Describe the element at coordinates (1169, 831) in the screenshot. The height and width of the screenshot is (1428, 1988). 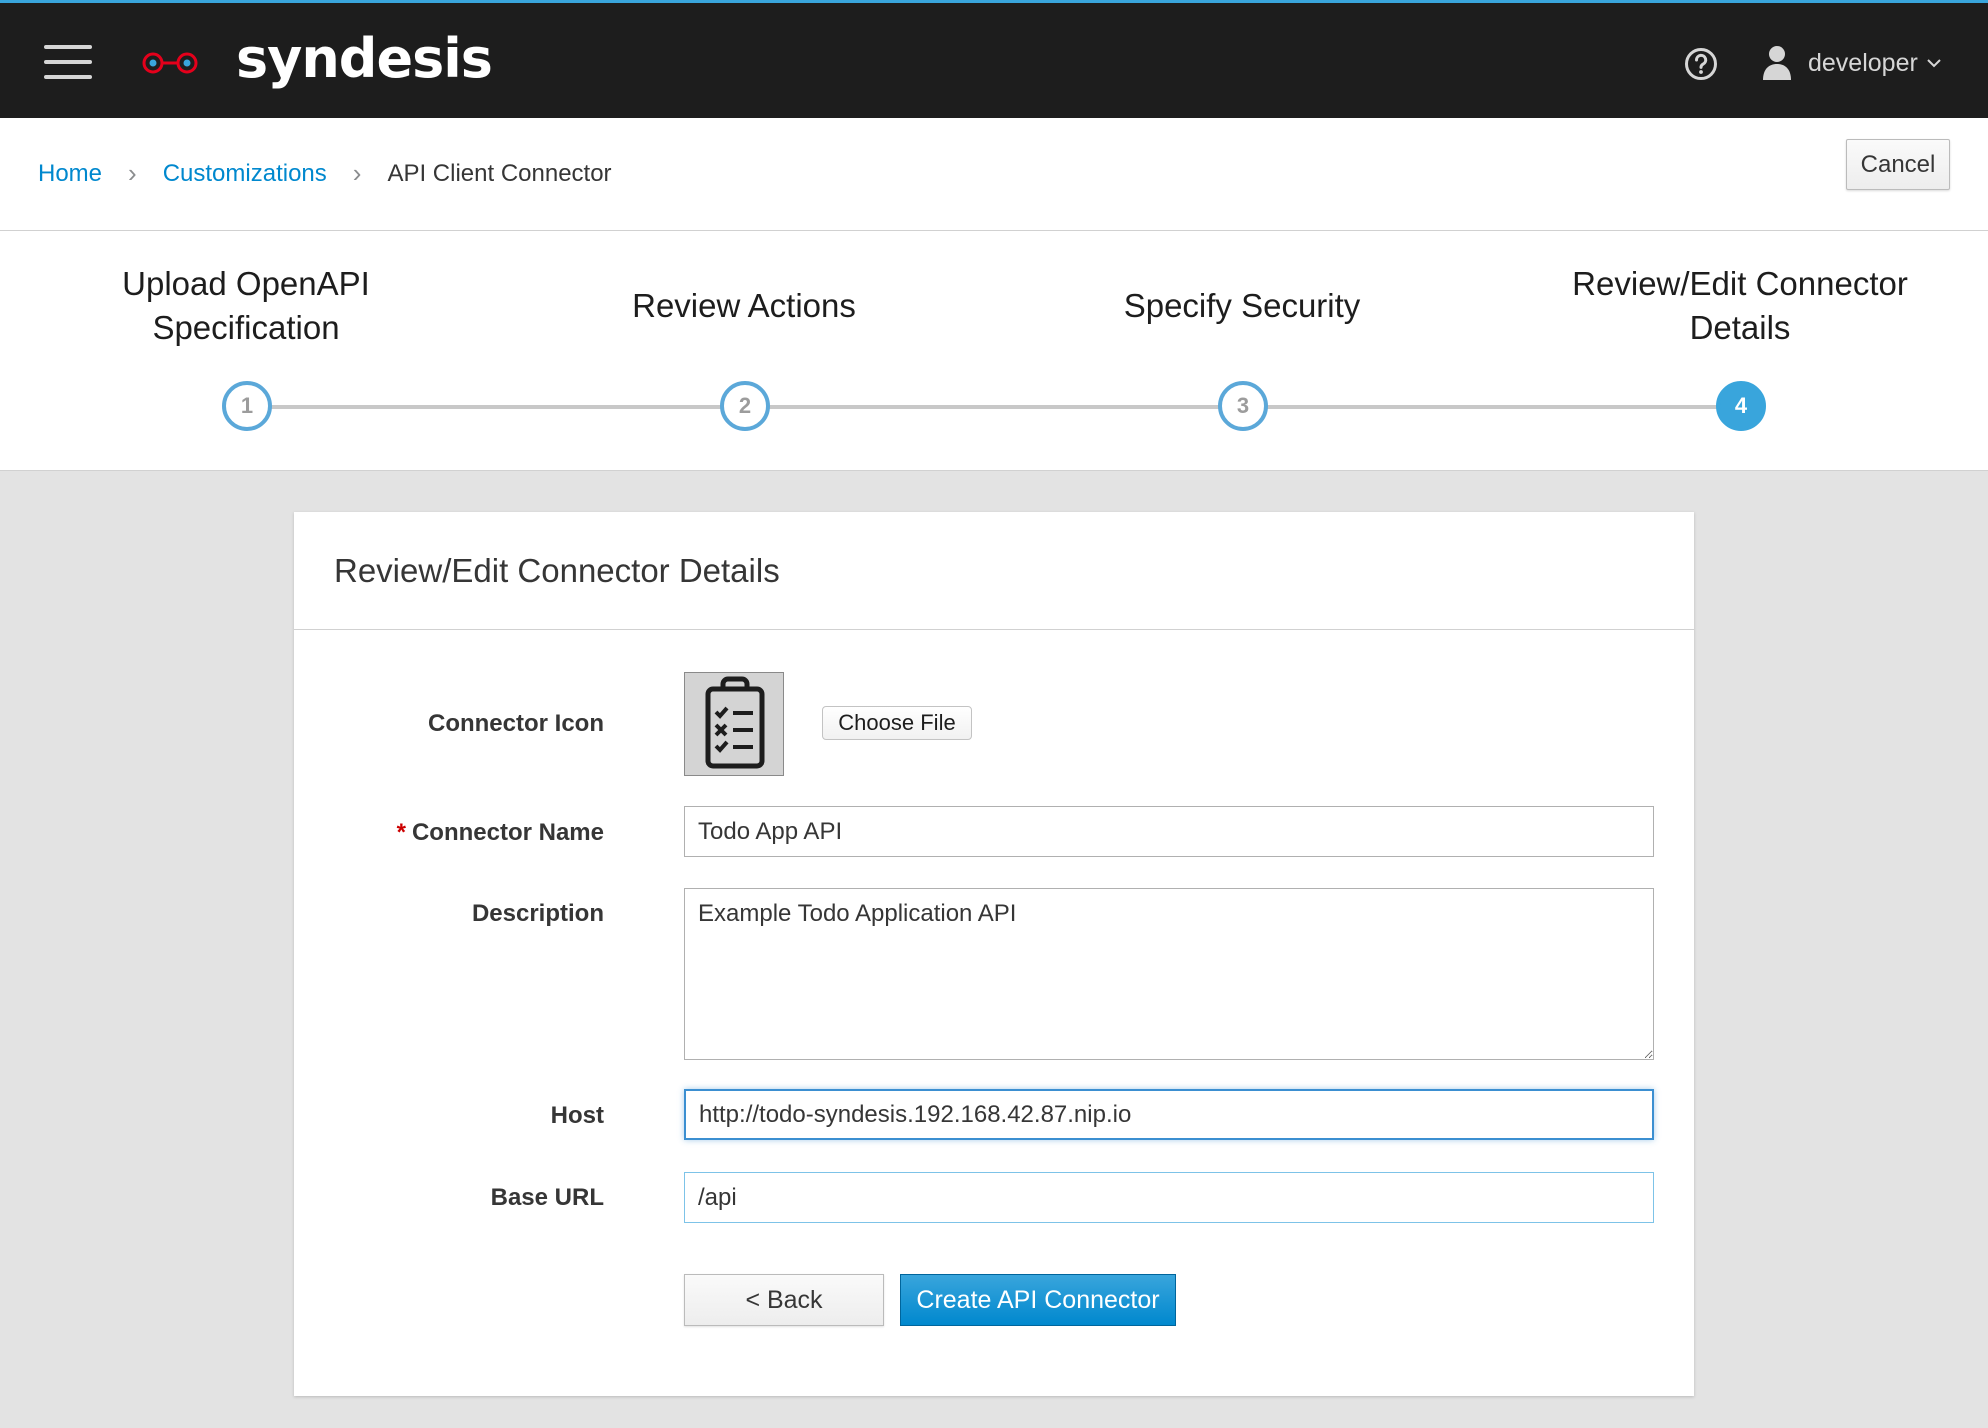
I see `connector-name-input` at that location.